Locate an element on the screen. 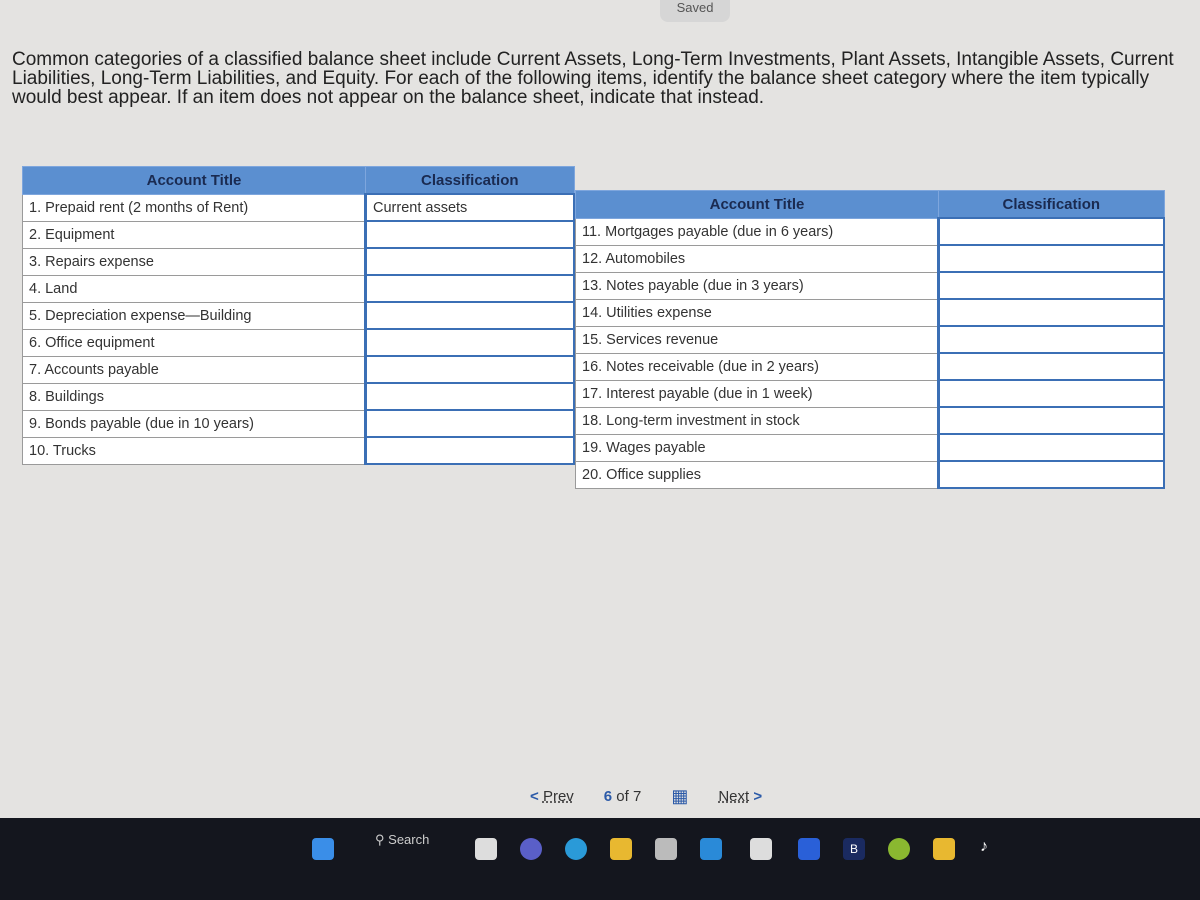 Image resolution: width=1200 pixels, height=900 pixels. table-row: 19. Wages payable is located at coordinates (870, 447).